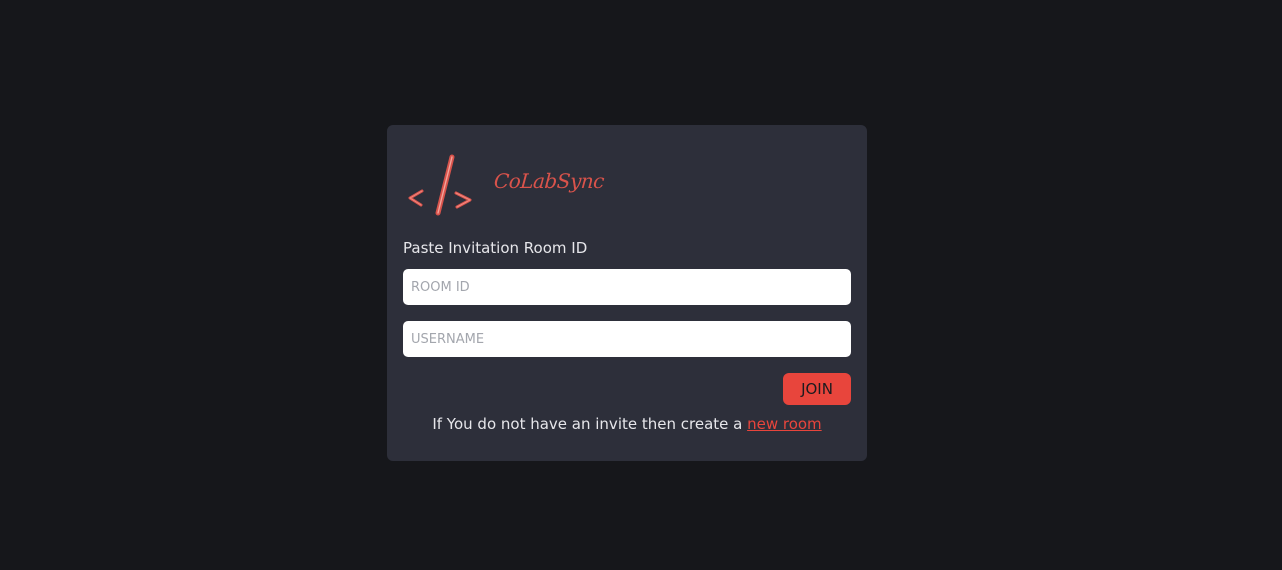 The height and width of the screenshot is (570, 1282). Describe the element at coordinates (627, 287) in the screenshot. I see `room-id-input` at that location.